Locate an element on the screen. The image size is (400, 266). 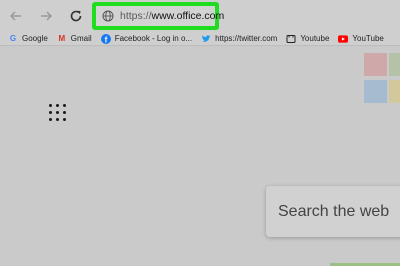
gmail-icon: M is located at coordinates (62, 38).